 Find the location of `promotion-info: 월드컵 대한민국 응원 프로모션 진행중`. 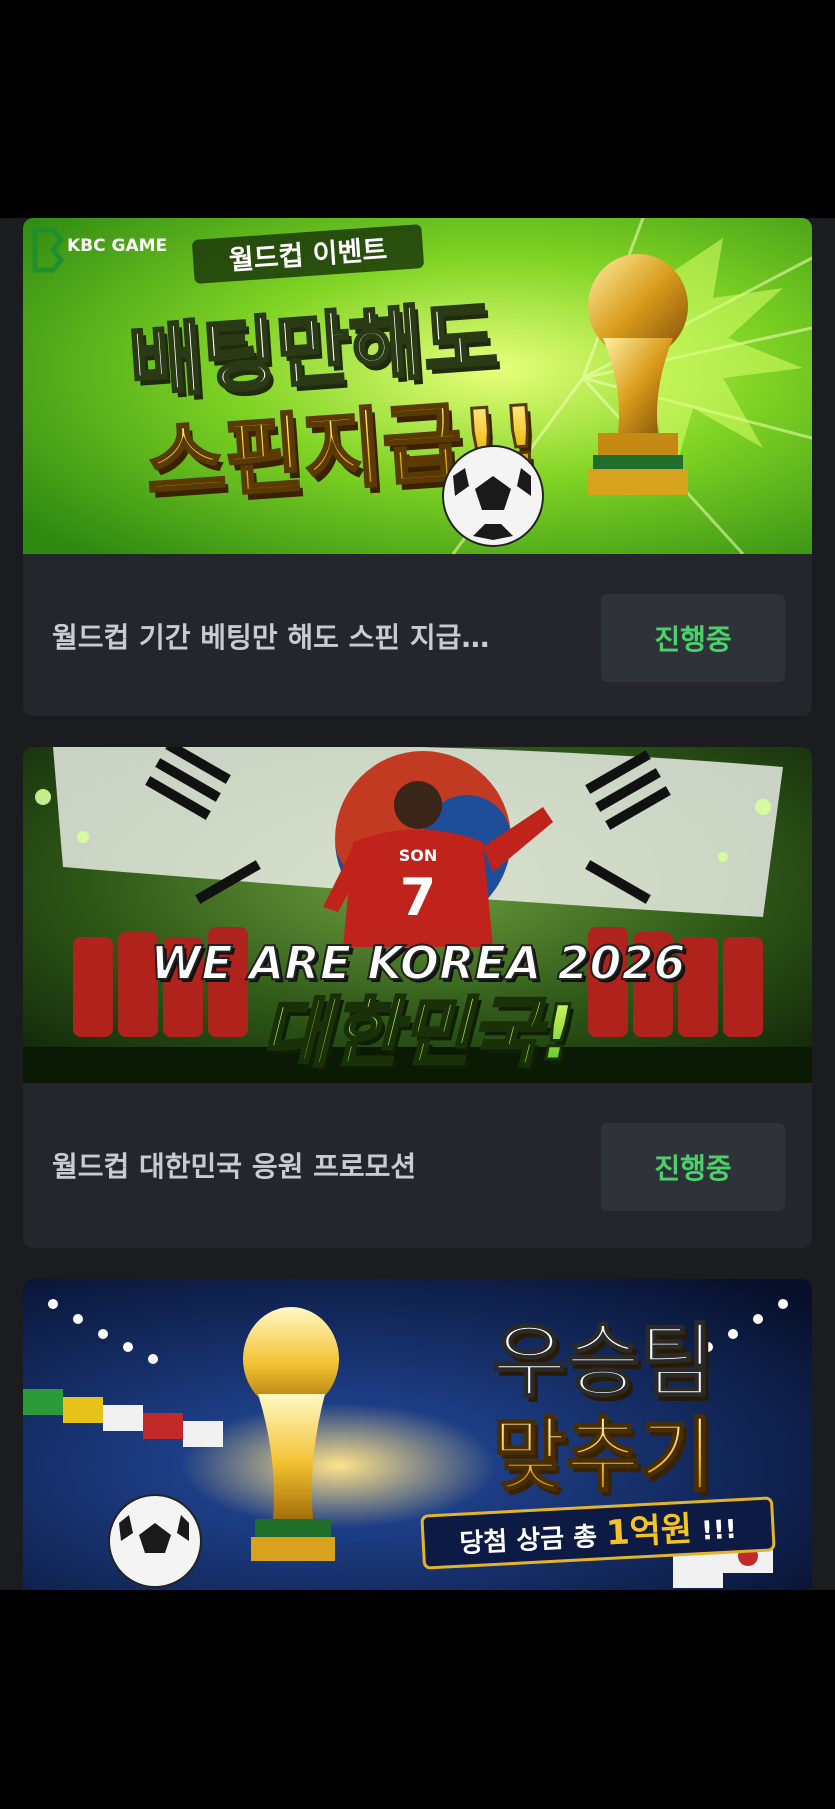

promotion-info: 월드컵 대한민국 응원 프로모션 진행중 is located at coordinates (417, 1164).